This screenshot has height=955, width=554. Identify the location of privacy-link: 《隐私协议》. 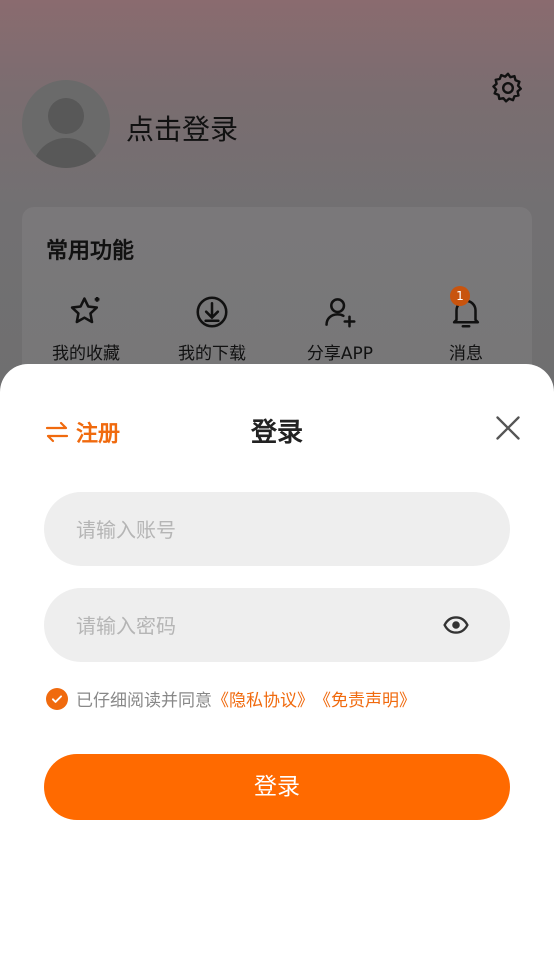
(263, 698).